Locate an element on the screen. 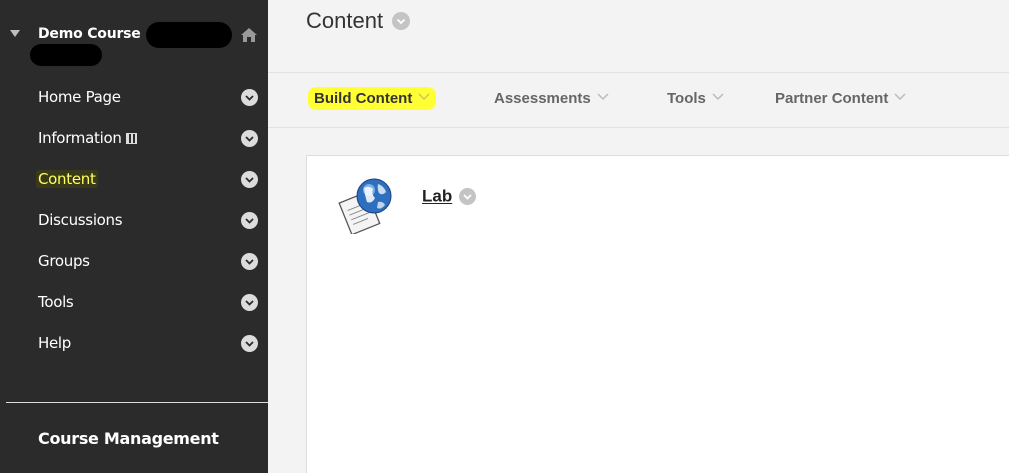 Image resolution: width=1009 pixels, height=473 pixels. sidebar-item-label: Information is located at coordinates (87, 138).